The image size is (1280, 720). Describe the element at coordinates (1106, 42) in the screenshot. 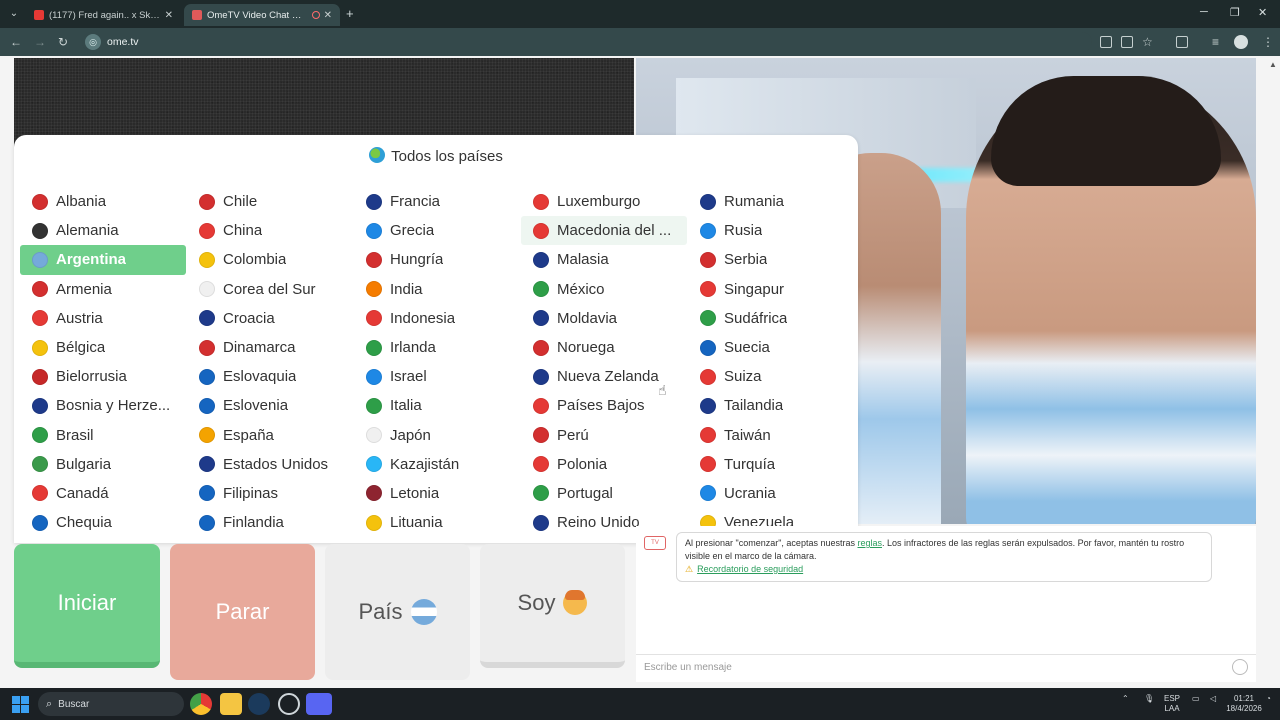

I see `translate-icon` at that location.